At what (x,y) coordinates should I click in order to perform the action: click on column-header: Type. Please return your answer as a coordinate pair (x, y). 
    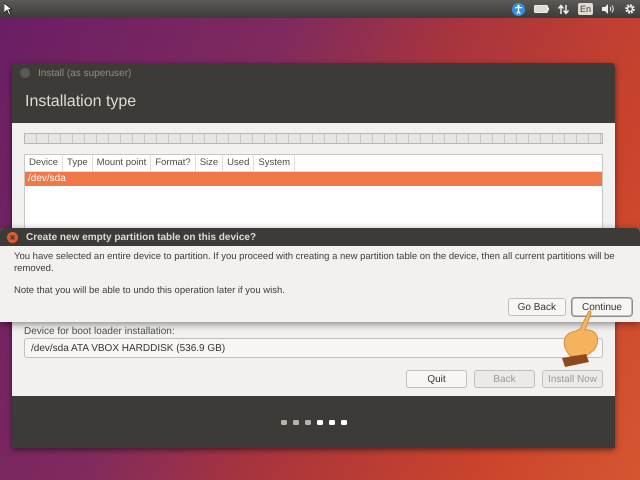
    Looking at the image, I should click on (78, 163).